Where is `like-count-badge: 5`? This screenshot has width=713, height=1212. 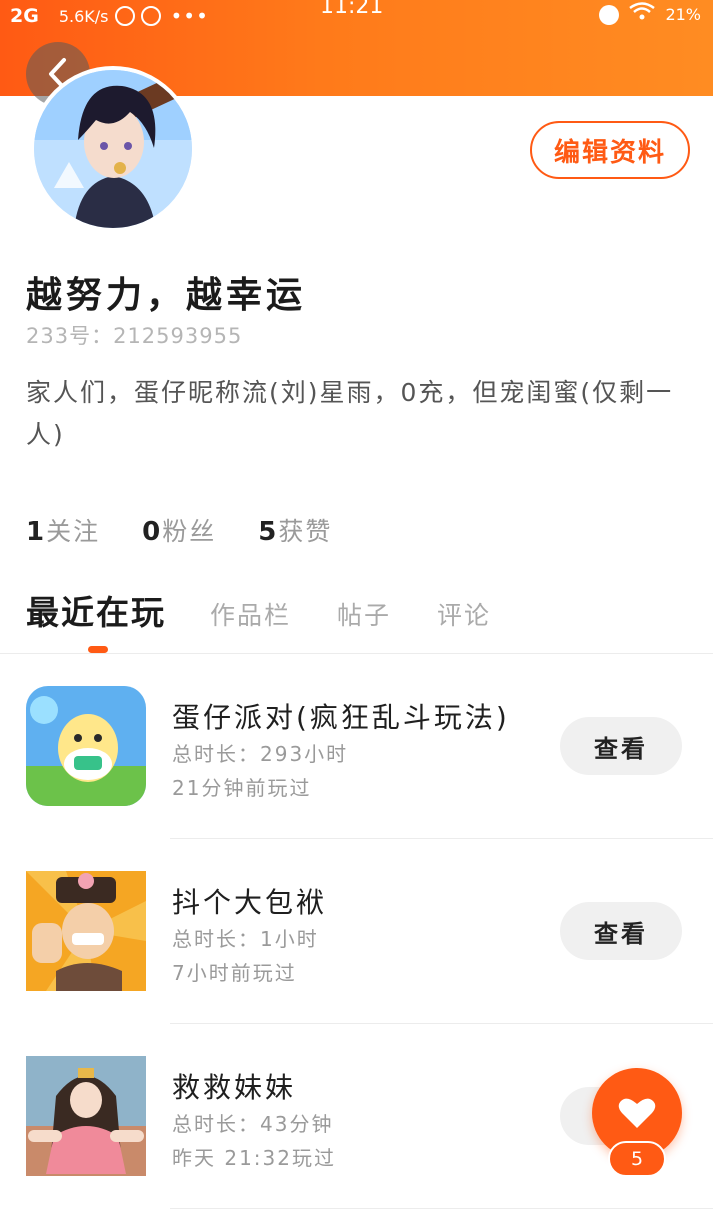
like-count-badge: 5 is located at coordinates (637, 1159).